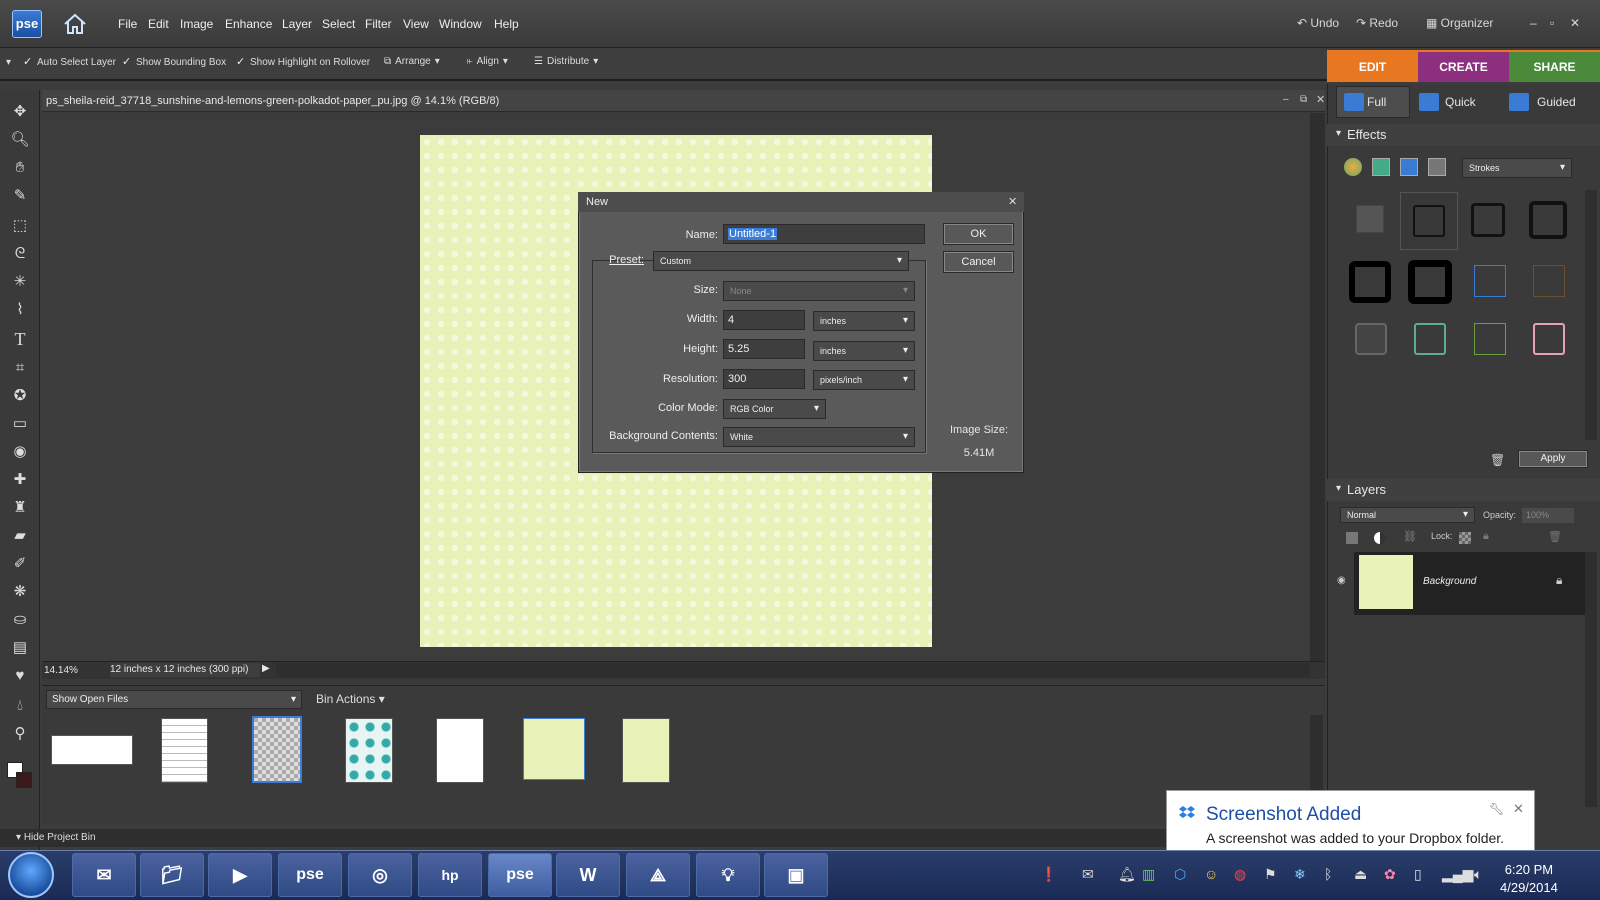  Describe the element at coordinates (1575, 23) in the screenshot. I see `close-icon: ✕` at that location.